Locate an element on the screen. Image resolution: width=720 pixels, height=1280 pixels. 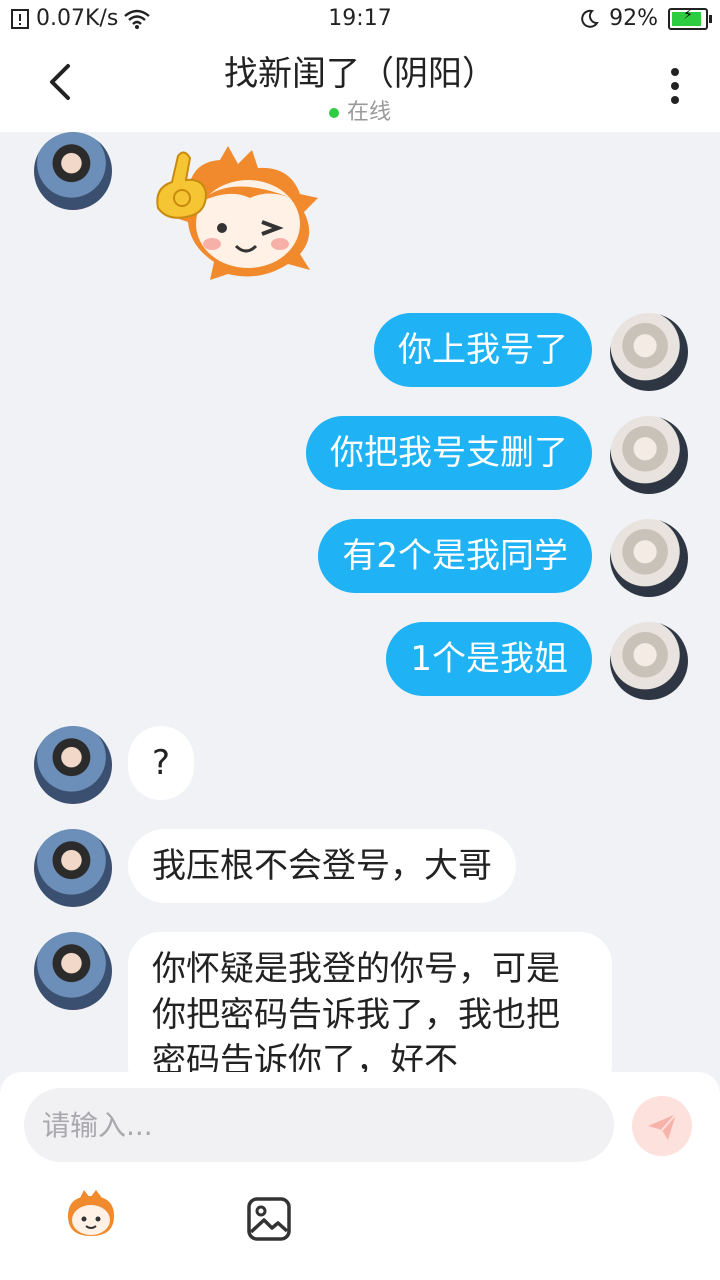
status-right: 92% ⚡ is located at coordinates (645, 18).